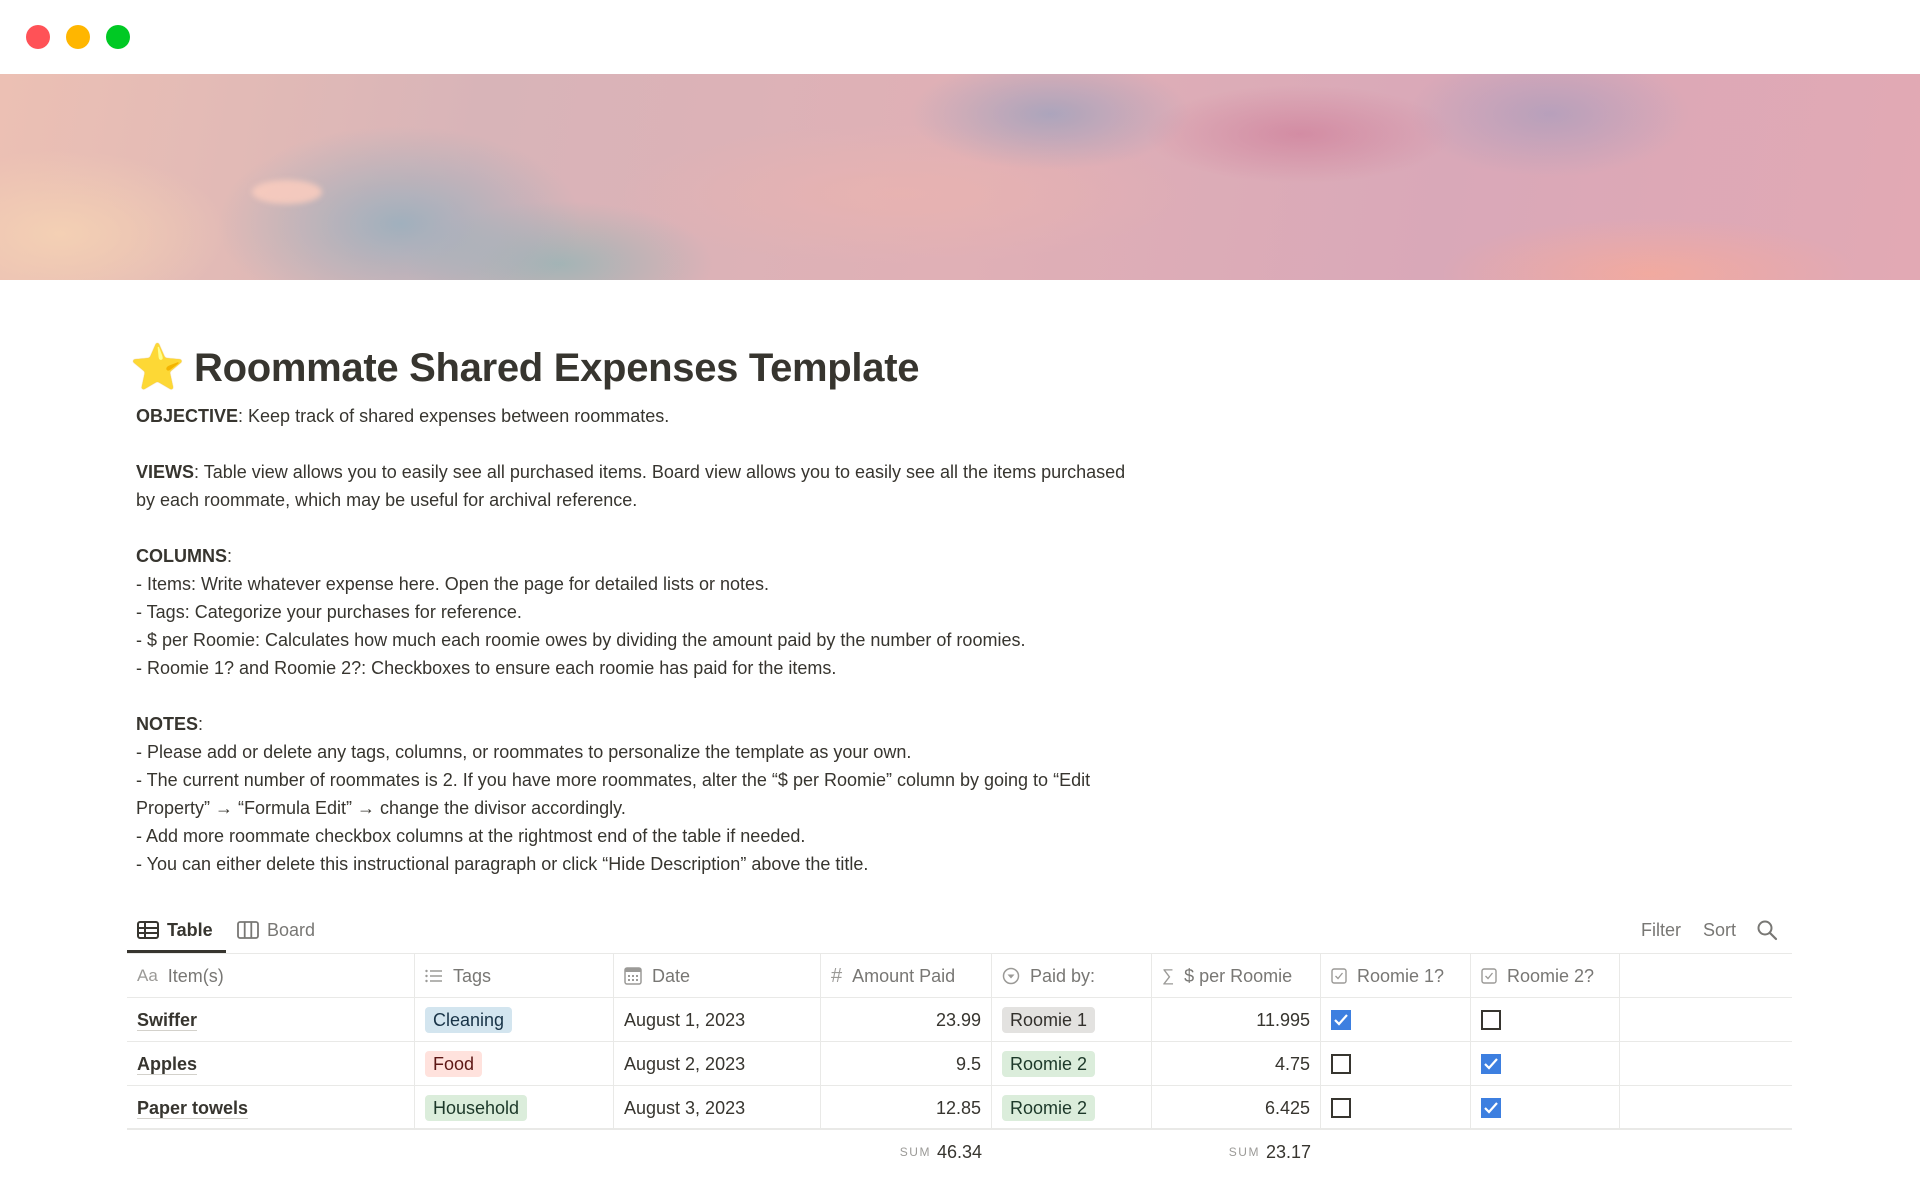  Describe the element at coordinates (959, 1151) in the screenshot. I see `sum-value: 46.34` at that location.